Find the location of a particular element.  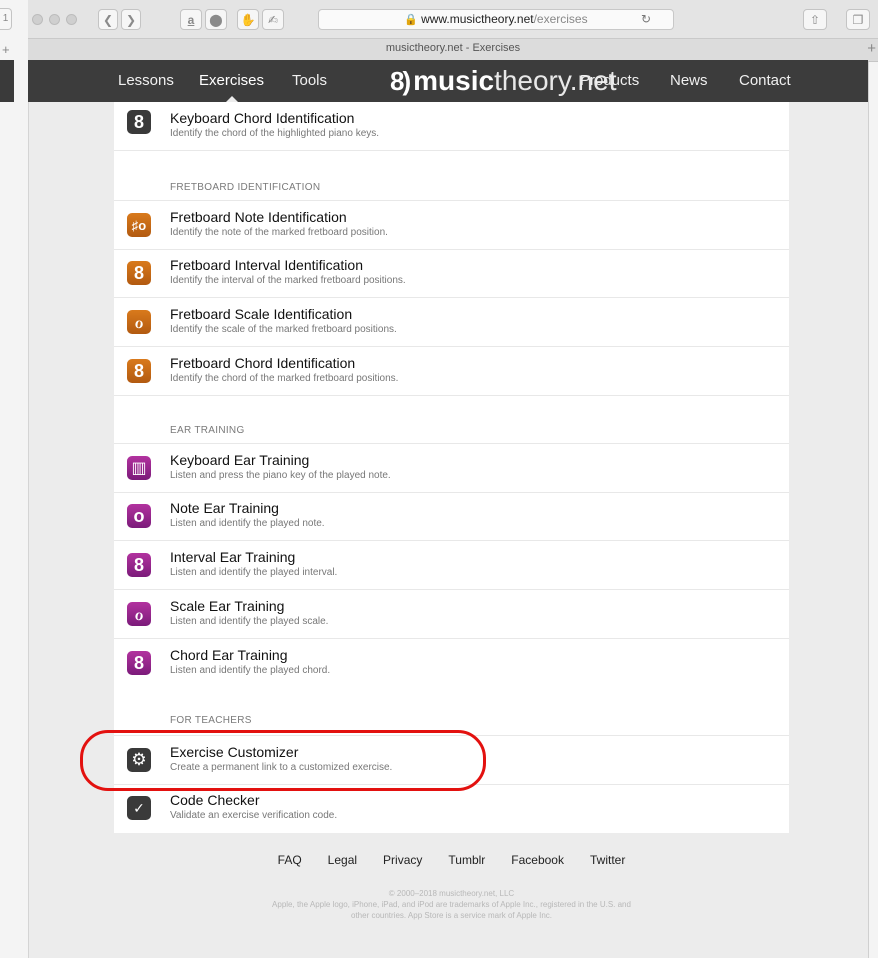

show-tabs-button: ❐ is located at coordinates (858, 19).